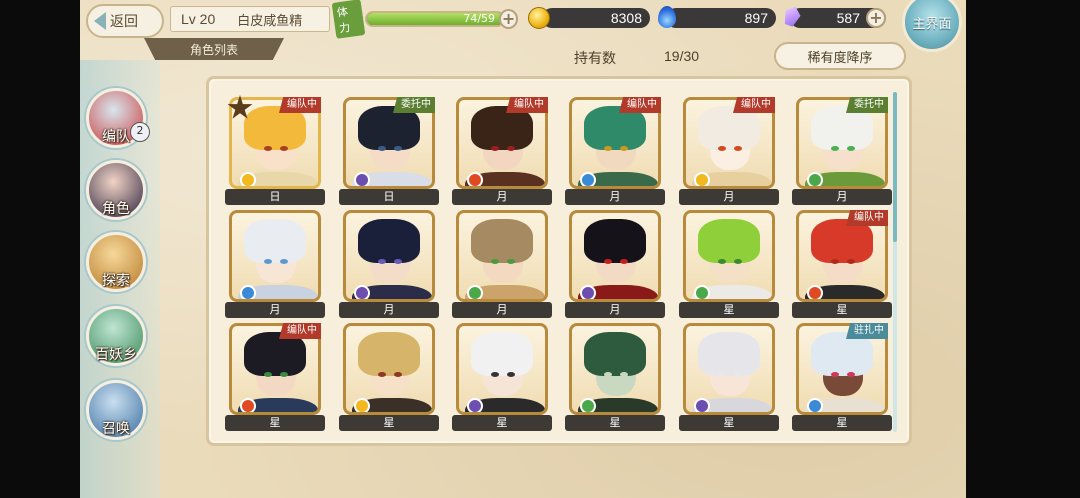 This screenshot has height=498, width=1080. What do you see at coordinates (876, 18) in the screenshot?
I see `add-crystal-button: +` at bounding box center [876, 18].